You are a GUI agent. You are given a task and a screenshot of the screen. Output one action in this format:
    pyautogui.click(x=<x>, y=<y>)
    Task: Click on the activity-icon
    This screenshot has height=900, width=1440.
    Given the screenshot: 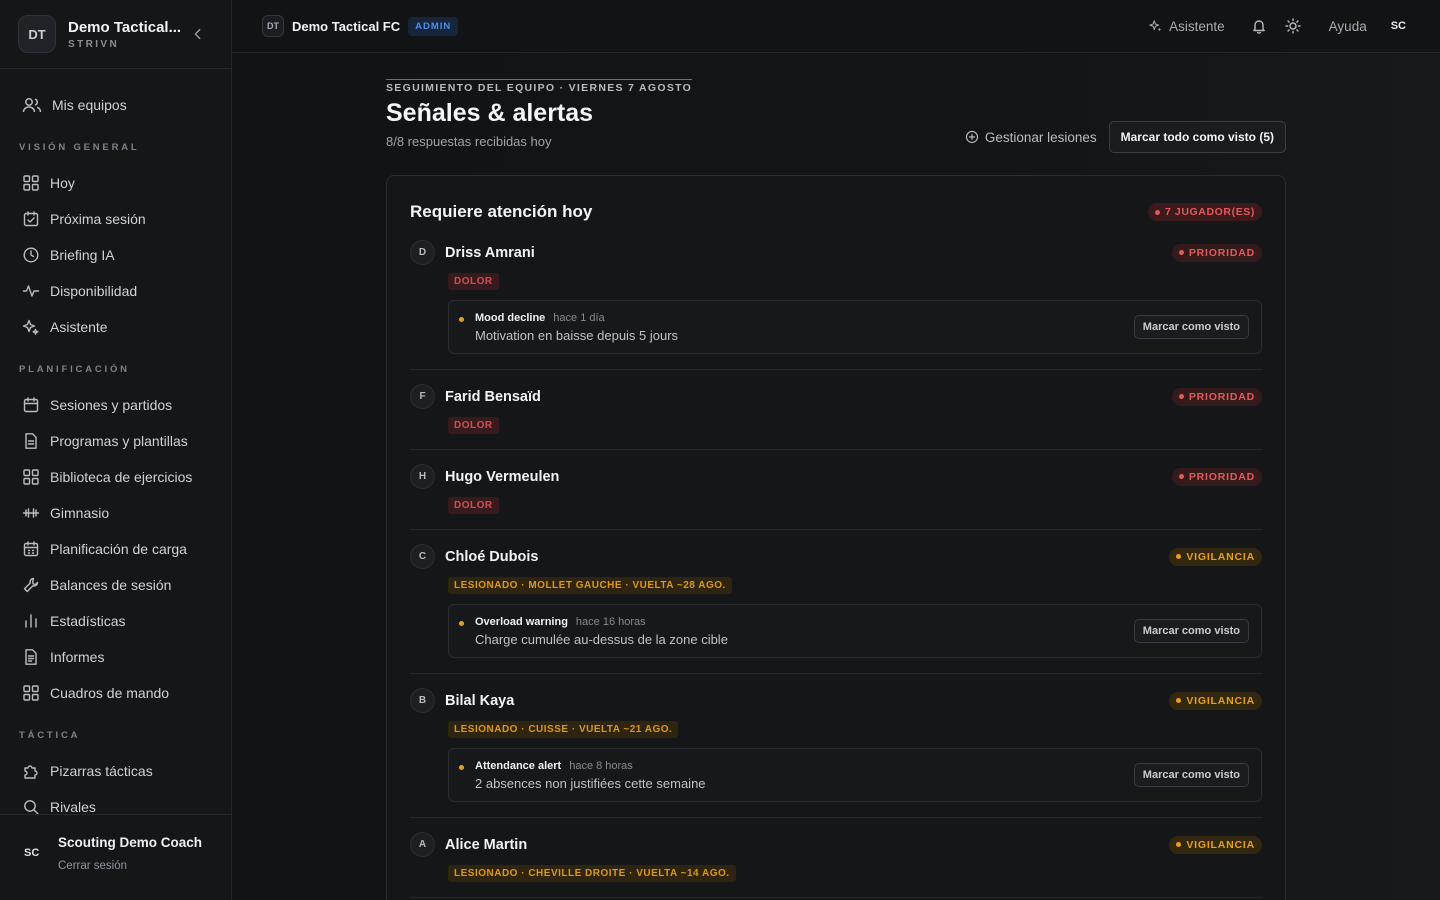 What is the action you would take?
    pyautogui.click(x=31, y=291)
    